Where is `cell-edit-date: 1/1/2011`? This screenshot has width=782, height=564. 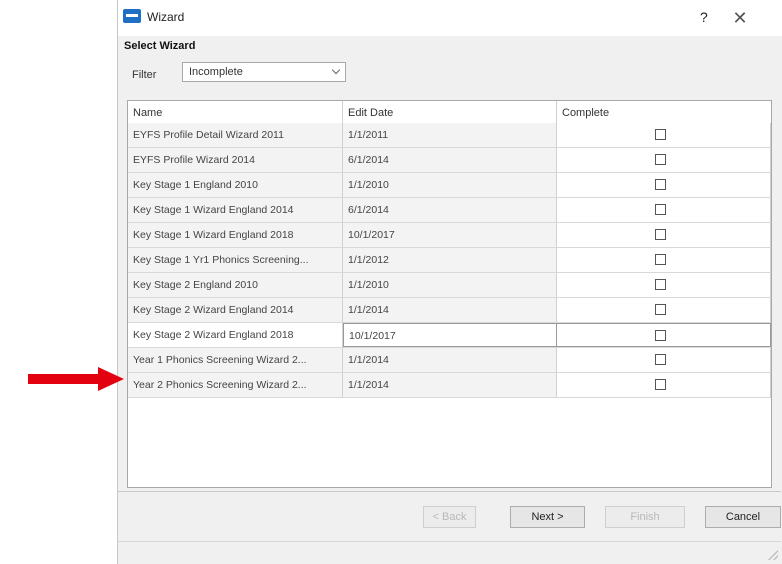 cell-edit-date: 1/1/2011 is located at coordinates (450, 135).